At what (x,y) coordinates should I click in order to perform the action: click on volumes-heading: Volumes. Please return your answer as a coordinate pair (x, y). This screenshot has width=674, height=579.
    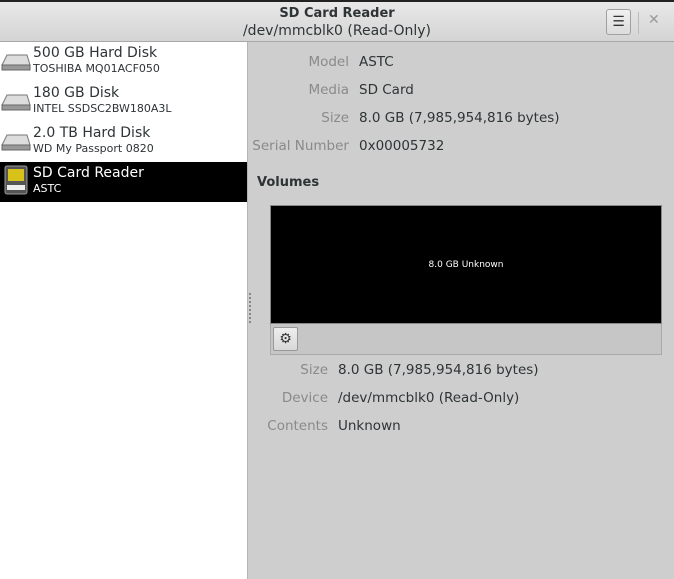
    Looking at the image, I should click on (288, 182).